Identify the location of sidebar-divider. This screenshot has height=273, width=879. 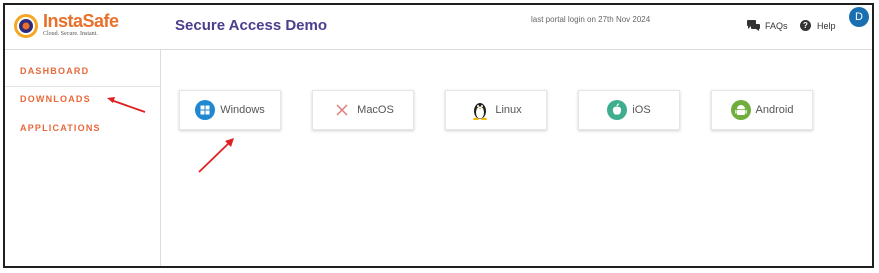
(82, 86).